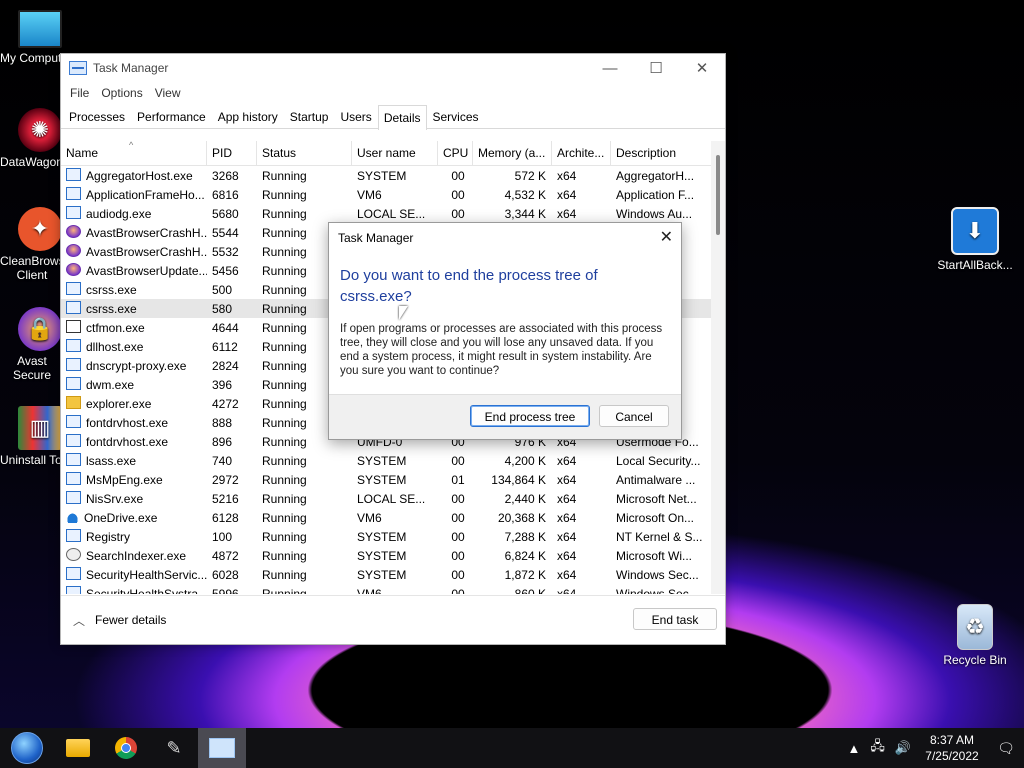 This screenshot has height=768, width=1024. I want to click on end-process-tree-button: End process tree, so click(530, 416).